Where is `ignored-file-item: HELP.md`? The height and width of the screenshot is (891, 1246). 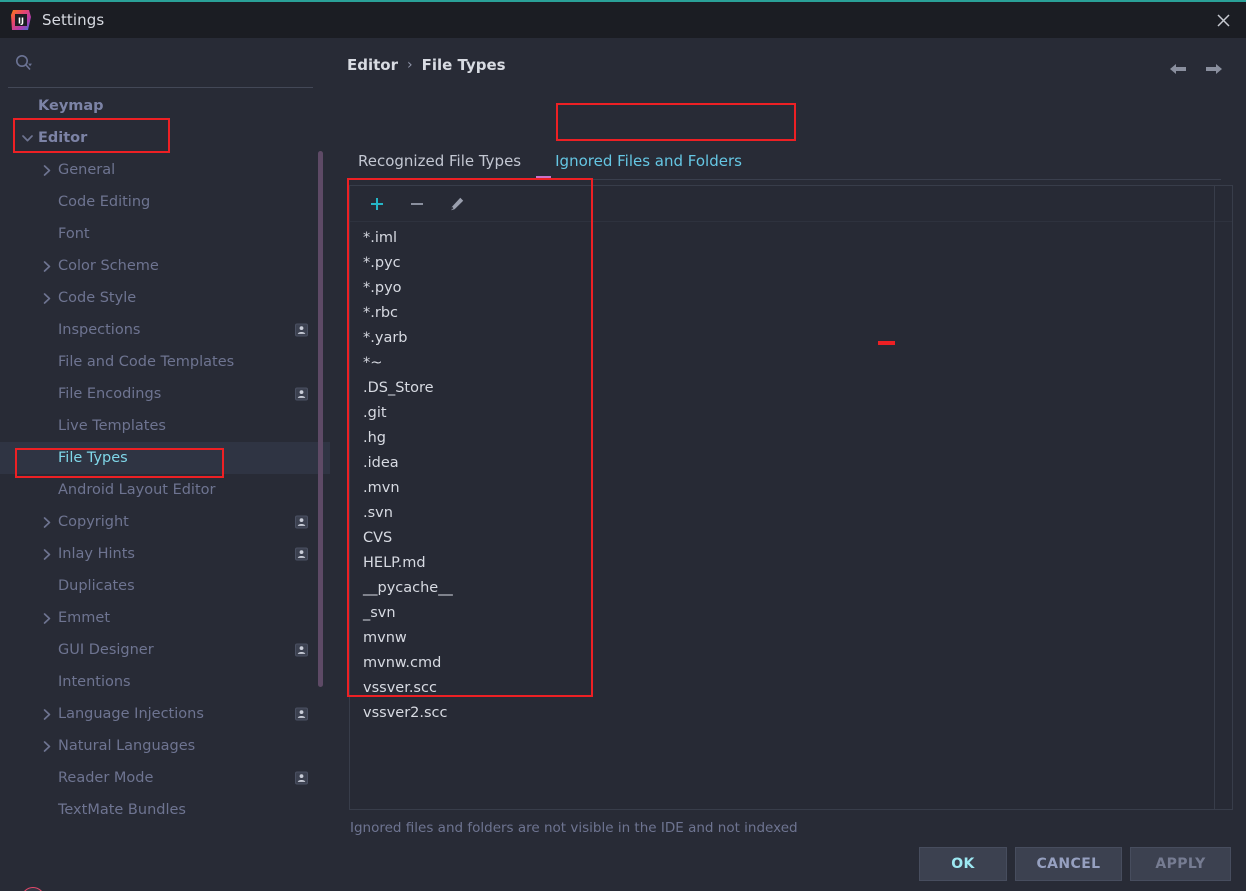
ignored-file-item: HELP.md is located at coordinates (791, 563).